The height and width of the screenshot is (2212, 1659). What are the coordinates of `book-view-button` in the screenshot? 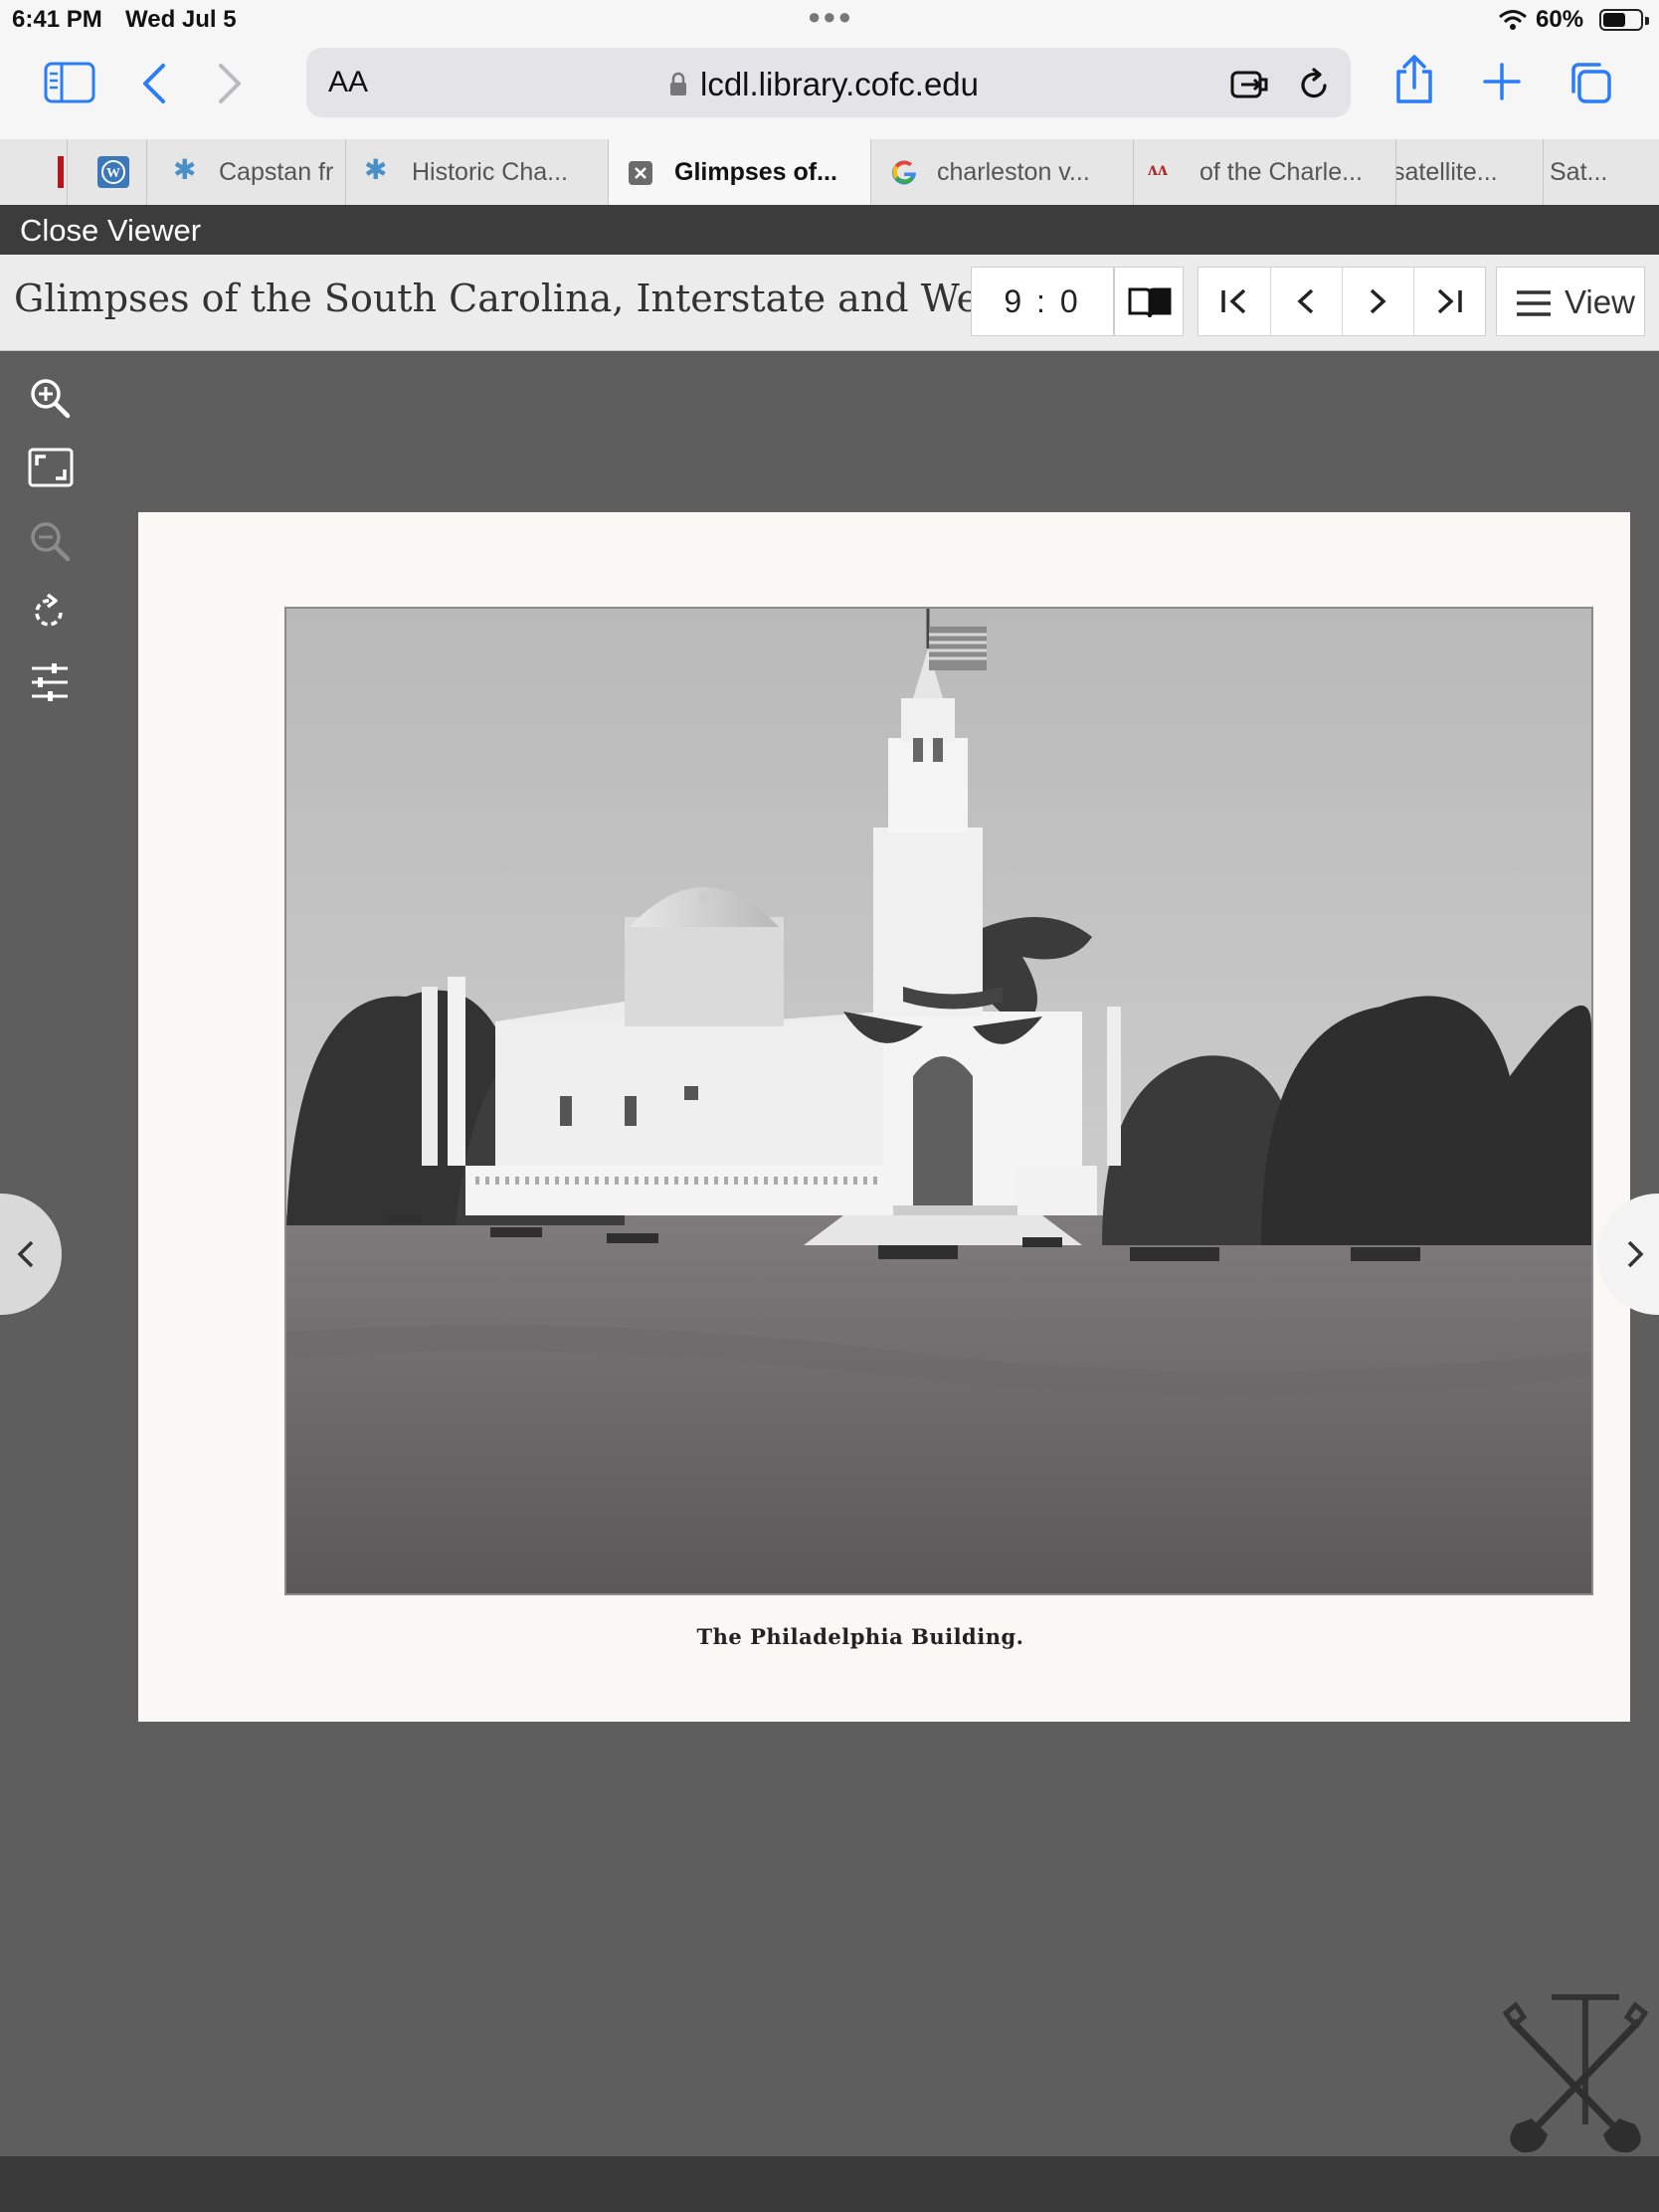 It's located at (1149, 301).